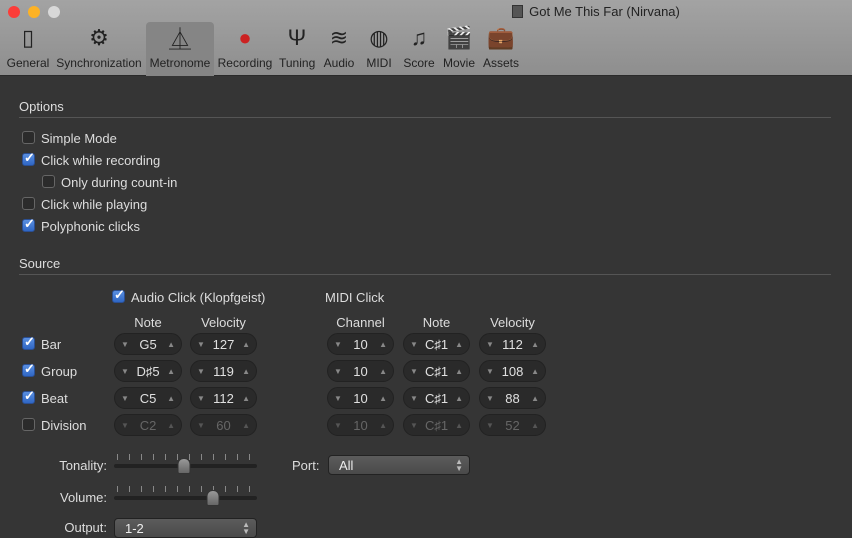 The width and height of the screenshot is (852, 538). I want to click on row-checkbox-bar, so click(28, 342).